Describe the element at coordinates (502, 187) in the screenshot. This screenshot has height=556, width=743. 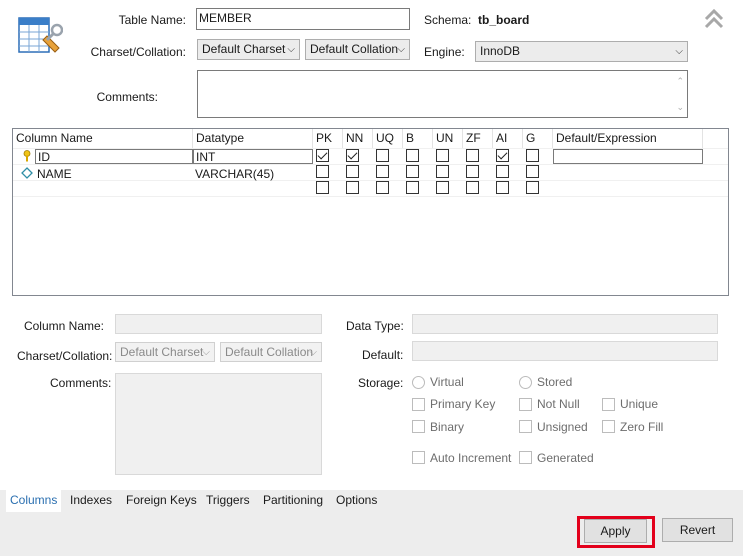
I see `row-3-ai-checkbox` at that location.